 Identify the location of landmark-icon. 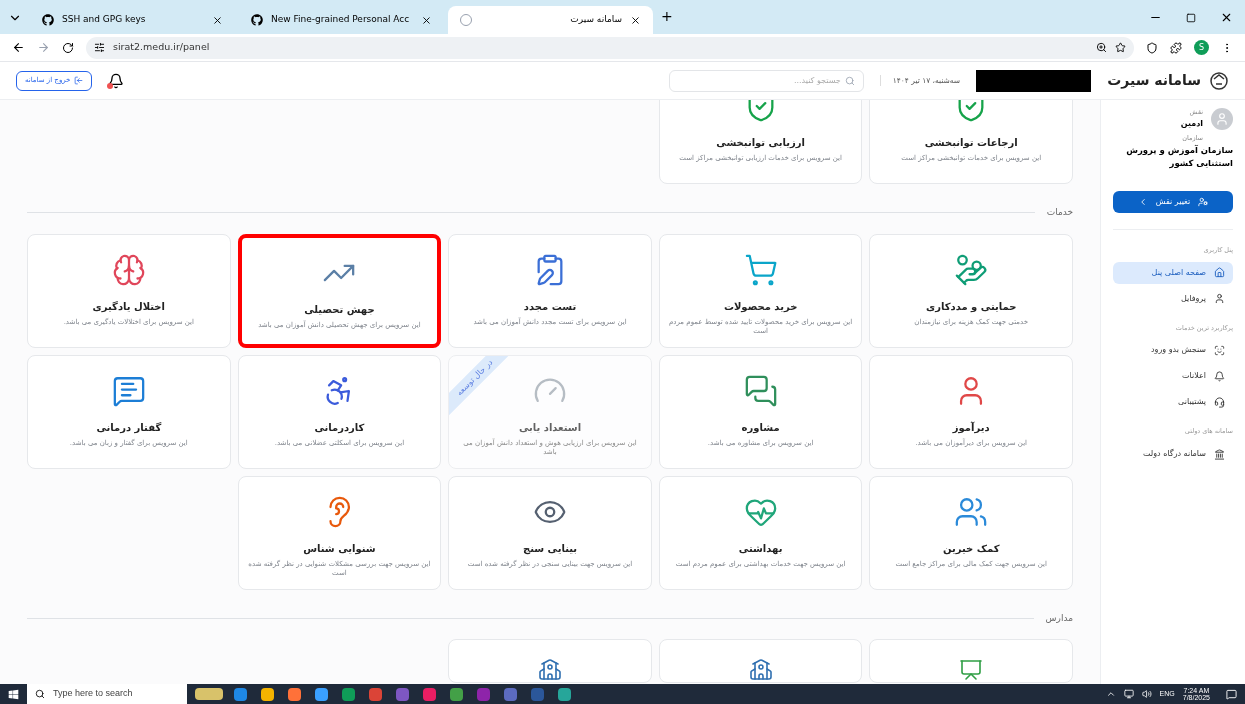
(1219, 454).